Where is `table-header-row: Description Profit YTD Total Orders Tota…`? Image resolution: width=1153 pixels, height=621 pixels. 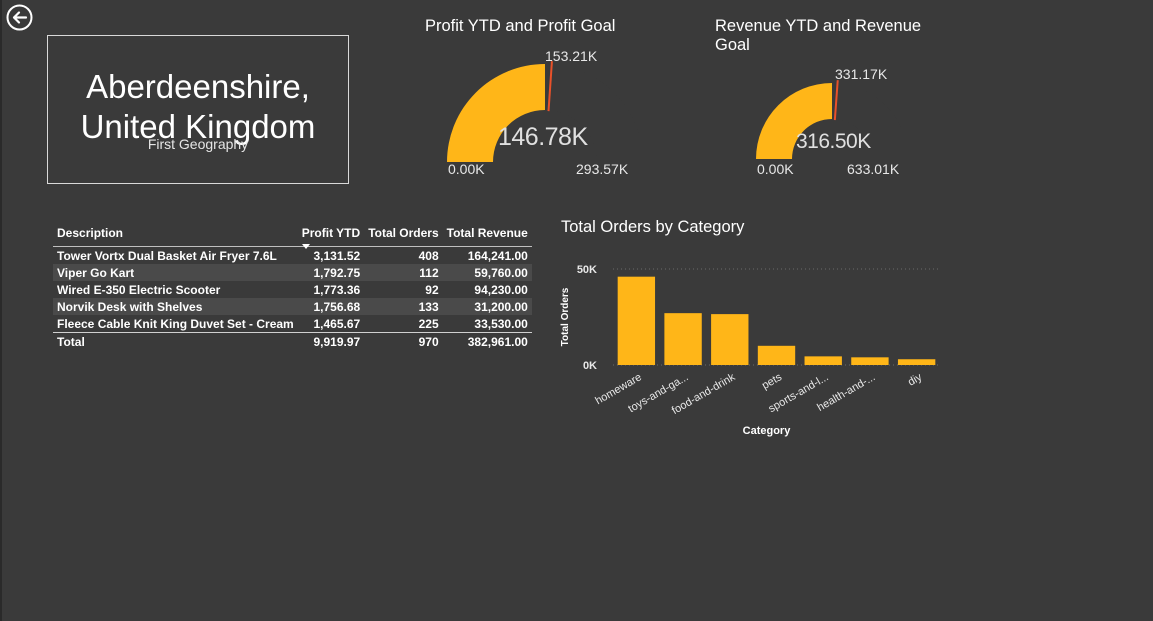 table-header-row: Description Profit YTD Total Orders Tota… is located at coordinates (292, 234).